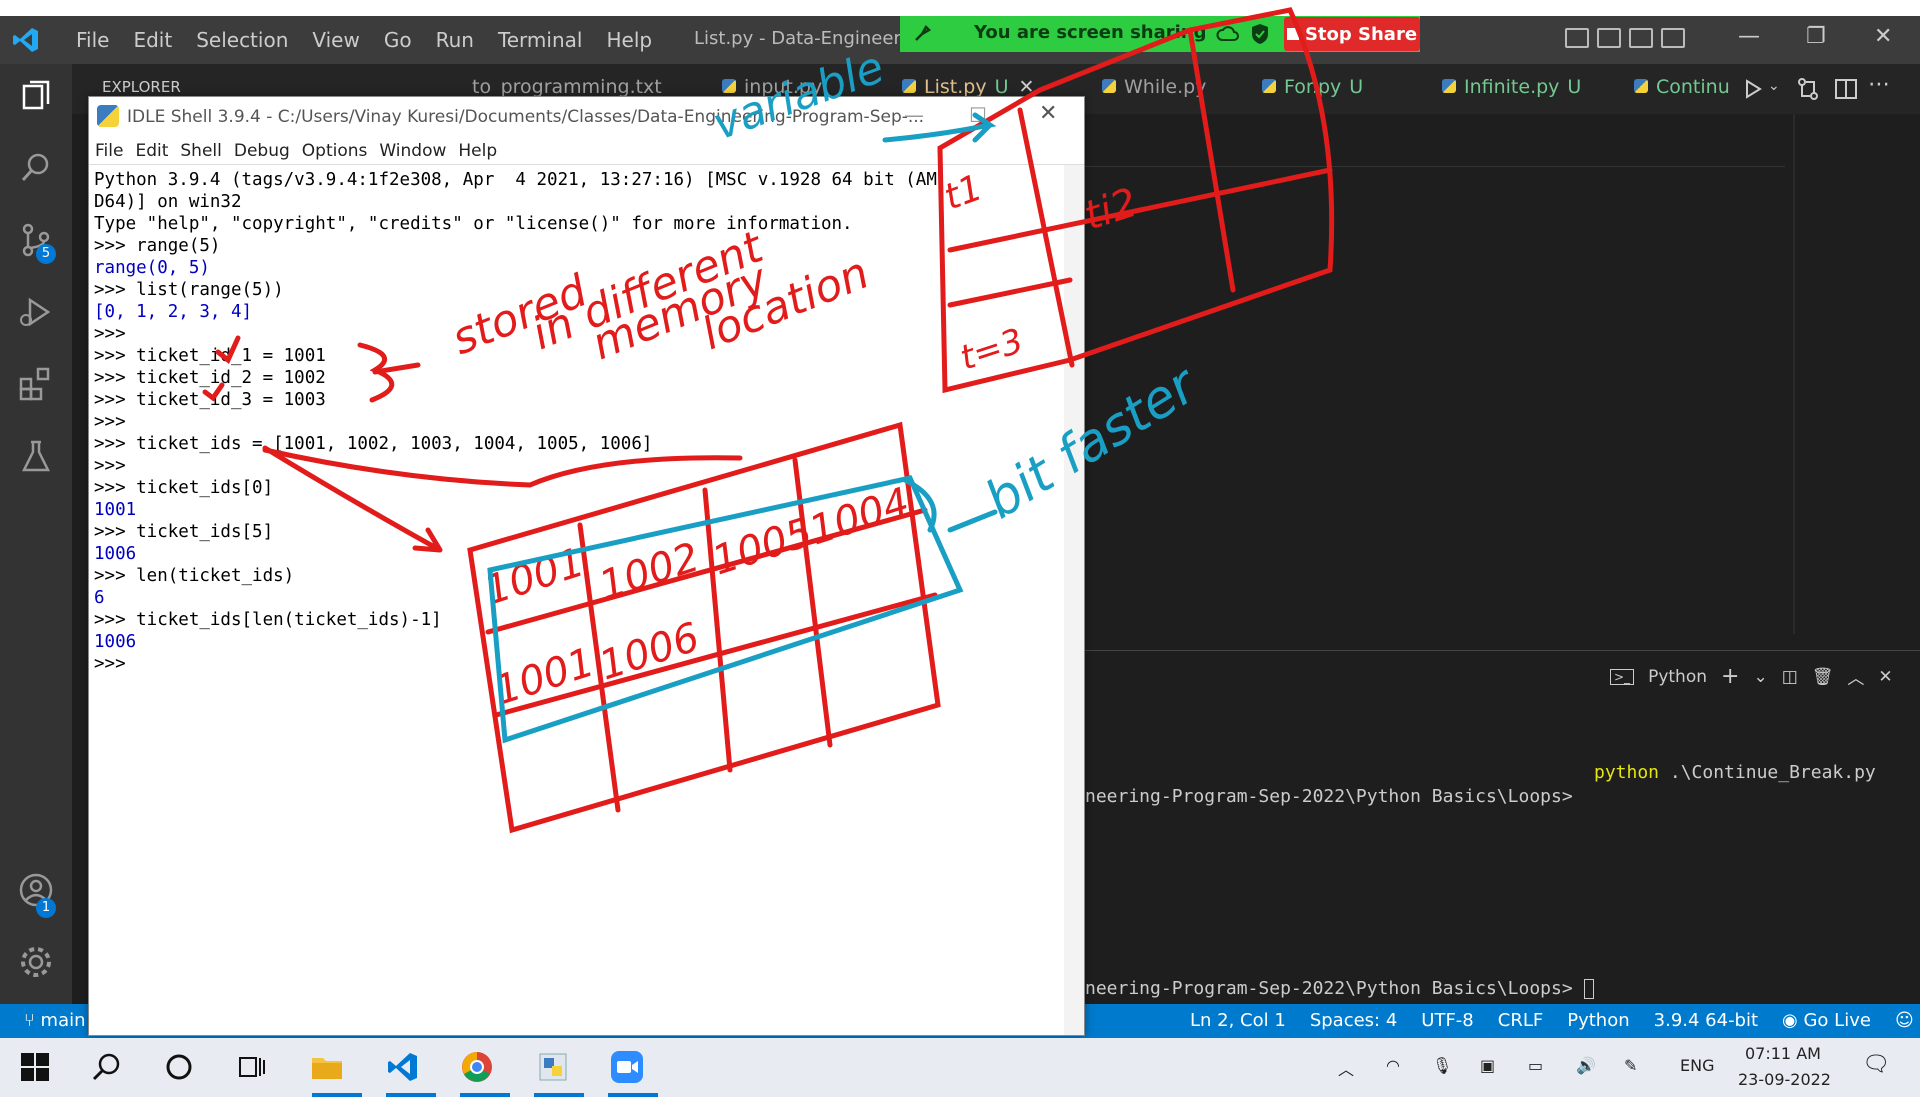  Describe the element at coordinates (200, 151) in the screenshot. I see `idle-menu-shell: Shell` at that location.